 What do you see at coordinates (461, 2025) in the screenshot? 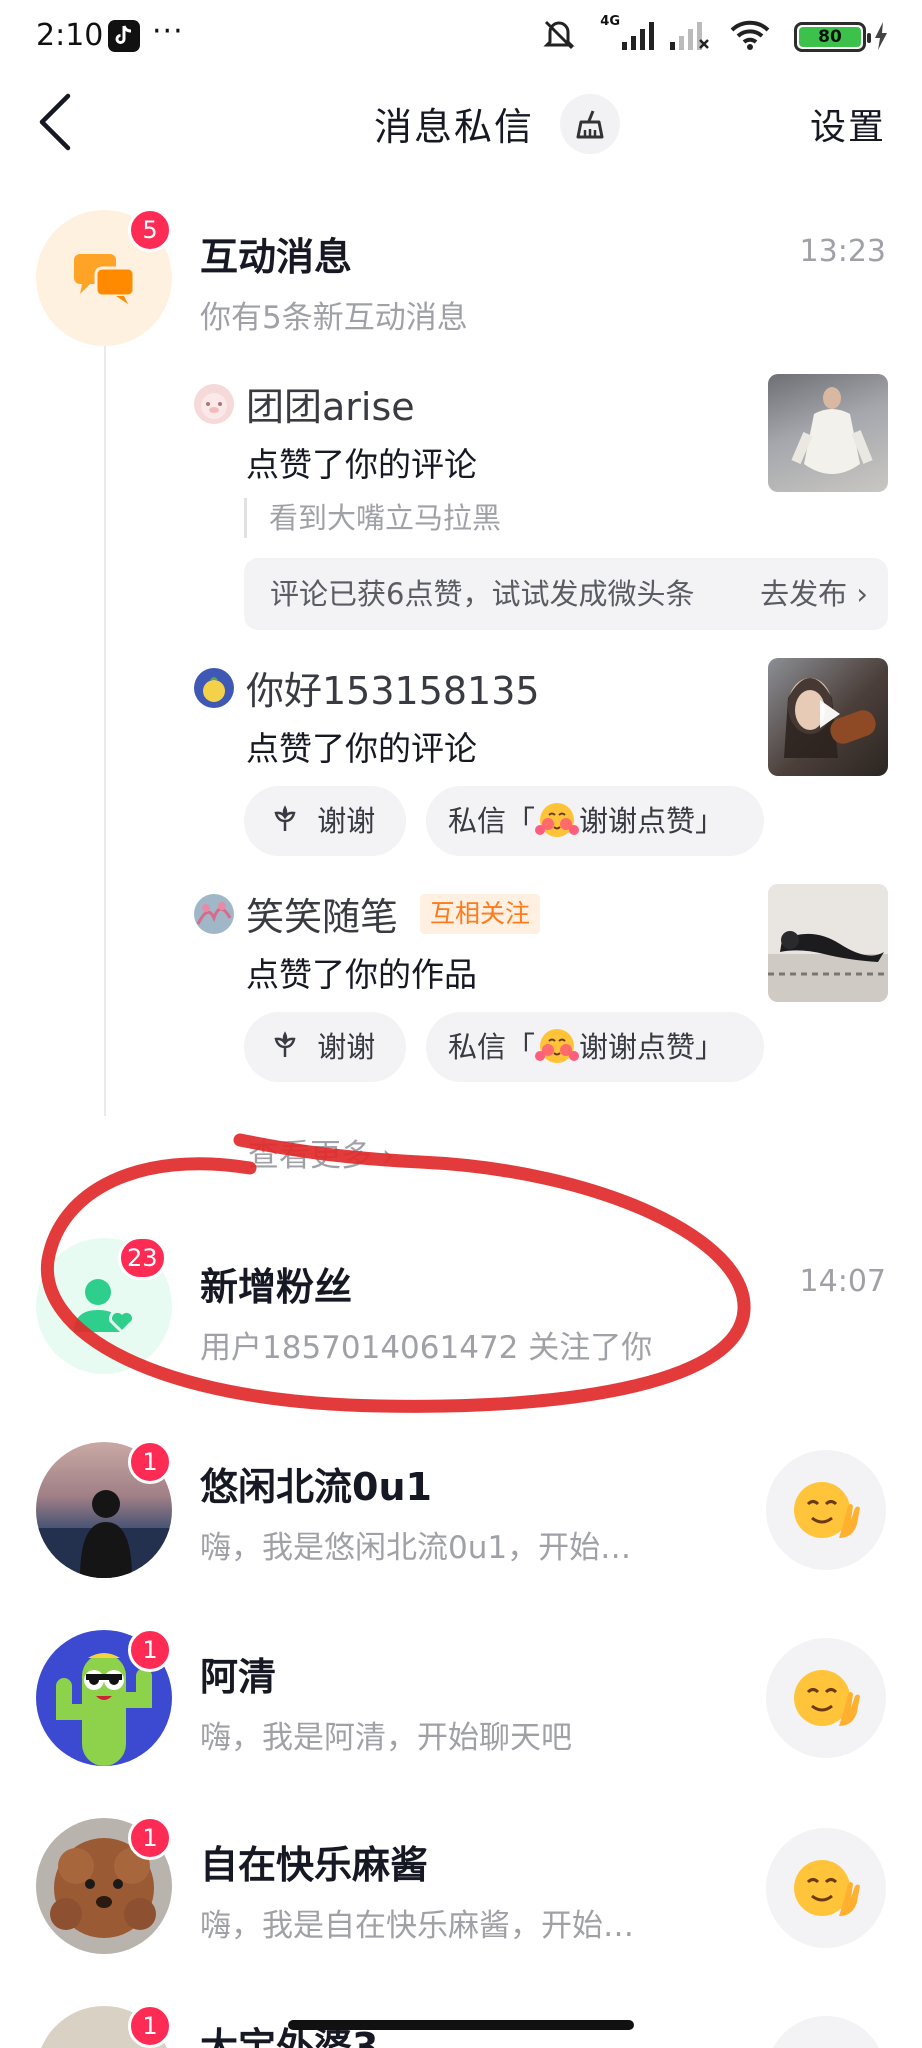
I see `home-indicator` at bounding box center [461, 2025].